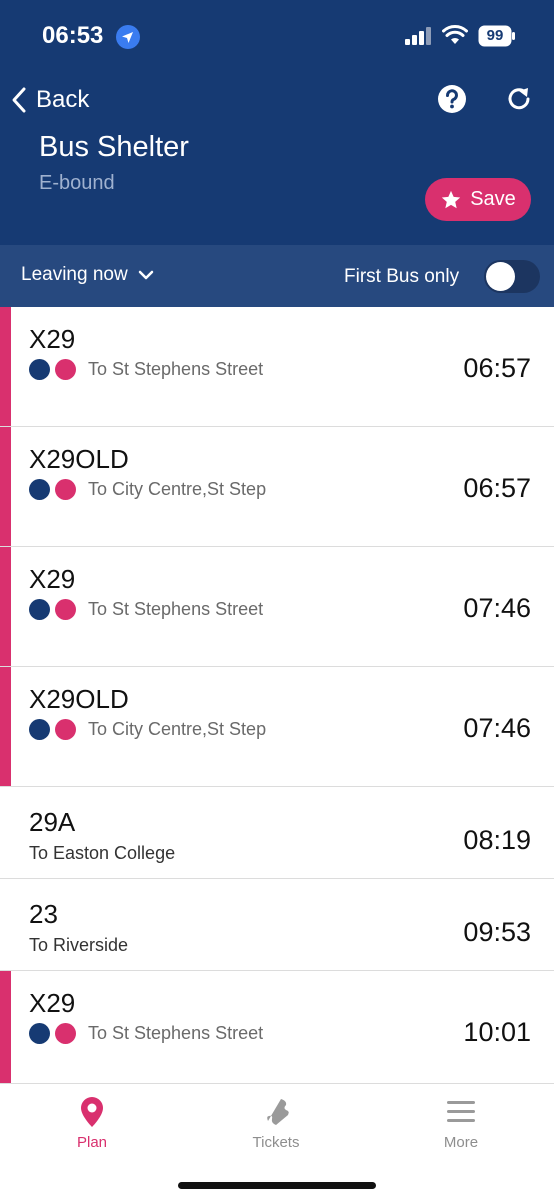 This screenshot has height=1200, width=554. What do you see at coordinates (19, 100) in the screenshot?
I see `chevron-left-icon` at bounding box center [19, 100].